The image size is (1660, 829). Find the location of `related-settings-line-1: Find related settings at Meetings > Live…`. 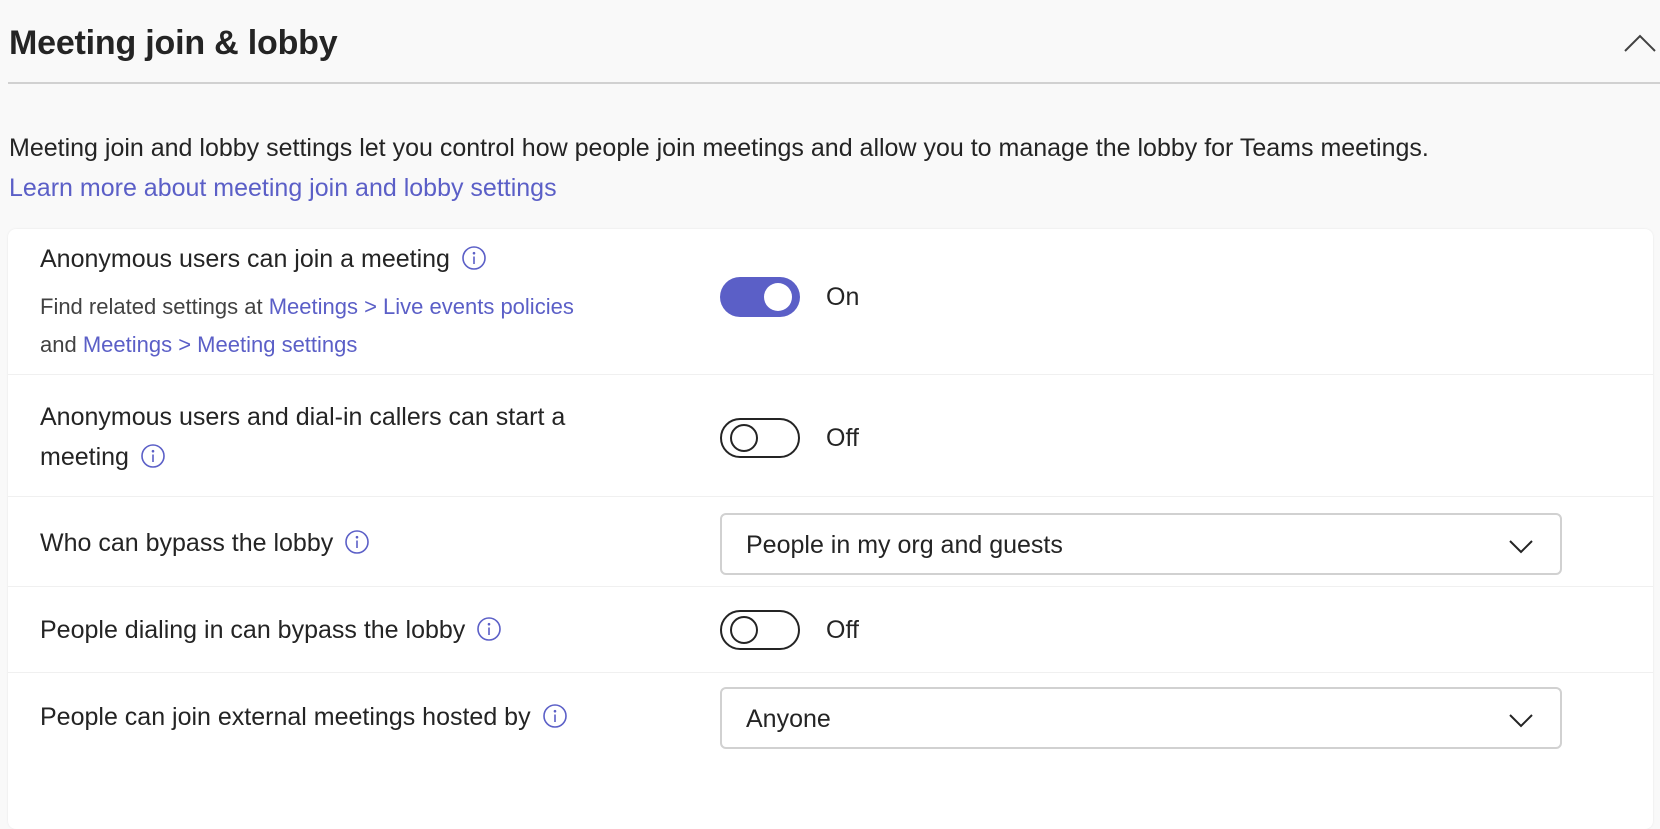

related-settings-line-1: Find related settings at Meetings > Live… is located at coordinates (307, 306).